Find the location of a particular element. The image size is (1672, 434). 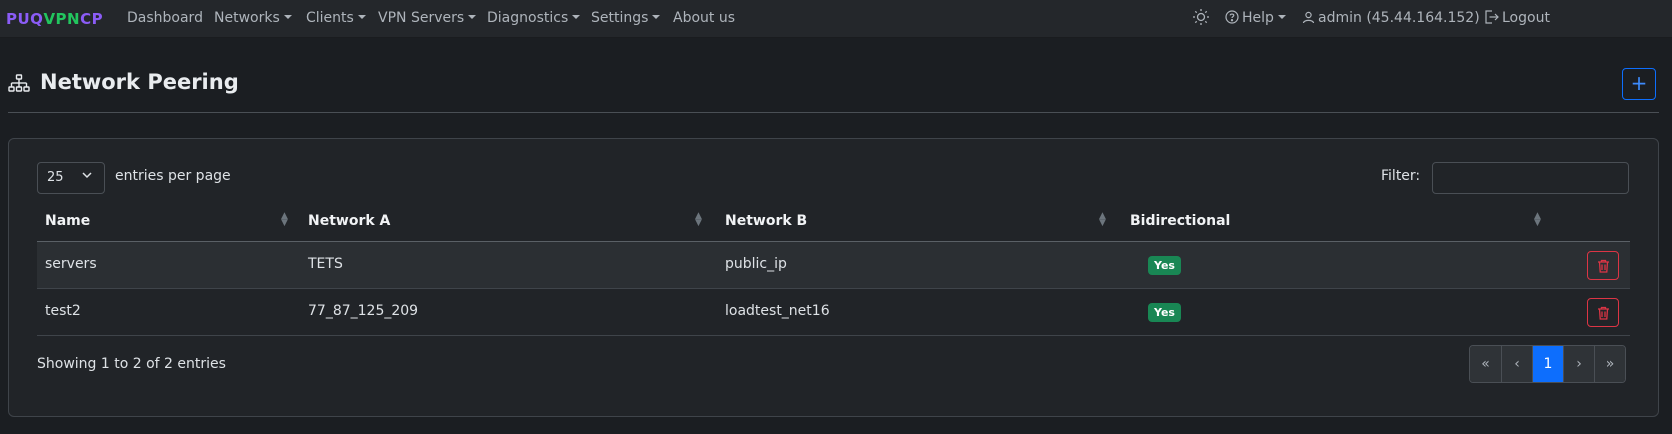

logout-link: Logout is located at coordinates (1517, 18).